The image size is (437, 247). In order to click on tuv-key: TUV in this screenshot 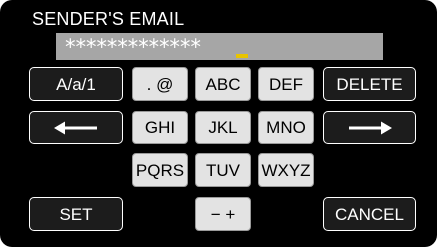, I will do `click(223, 170)`.